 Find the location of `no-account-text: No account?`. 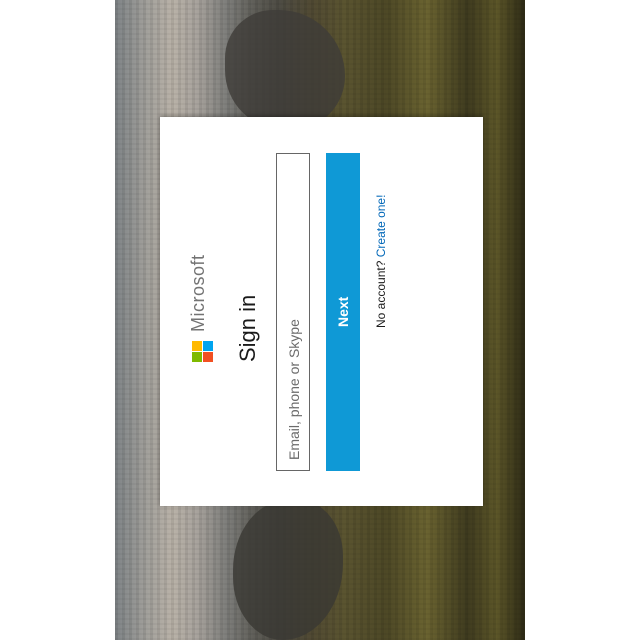

no-account-text: No account? is located at coordinates (381, 294).